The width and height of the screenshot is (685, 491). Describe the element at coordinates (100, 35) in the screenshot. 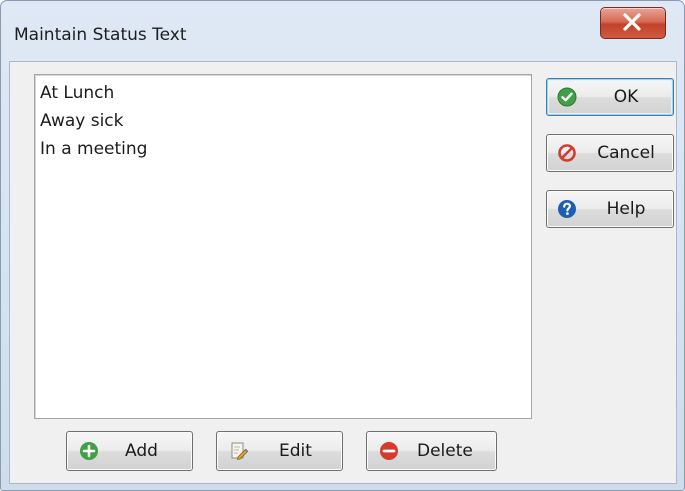

I see `window-title: Maintain Status Text` at that location.